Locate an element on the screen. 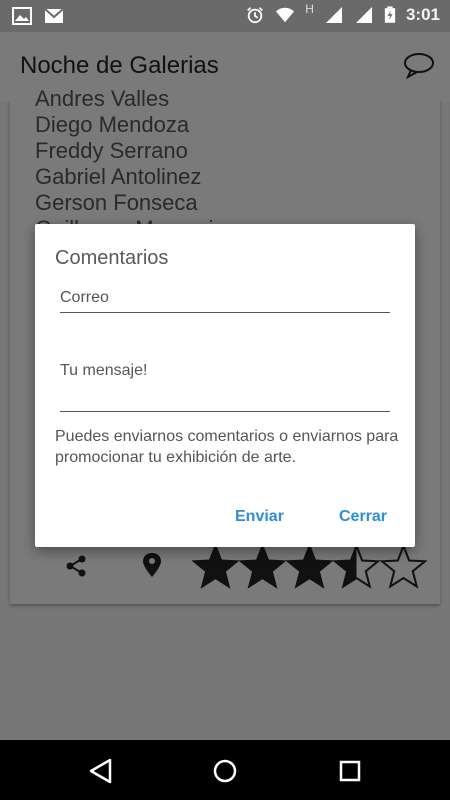 Image resolution: width=450 pixels, height=800 pixels. email-field is located at coordinates (225, 298).